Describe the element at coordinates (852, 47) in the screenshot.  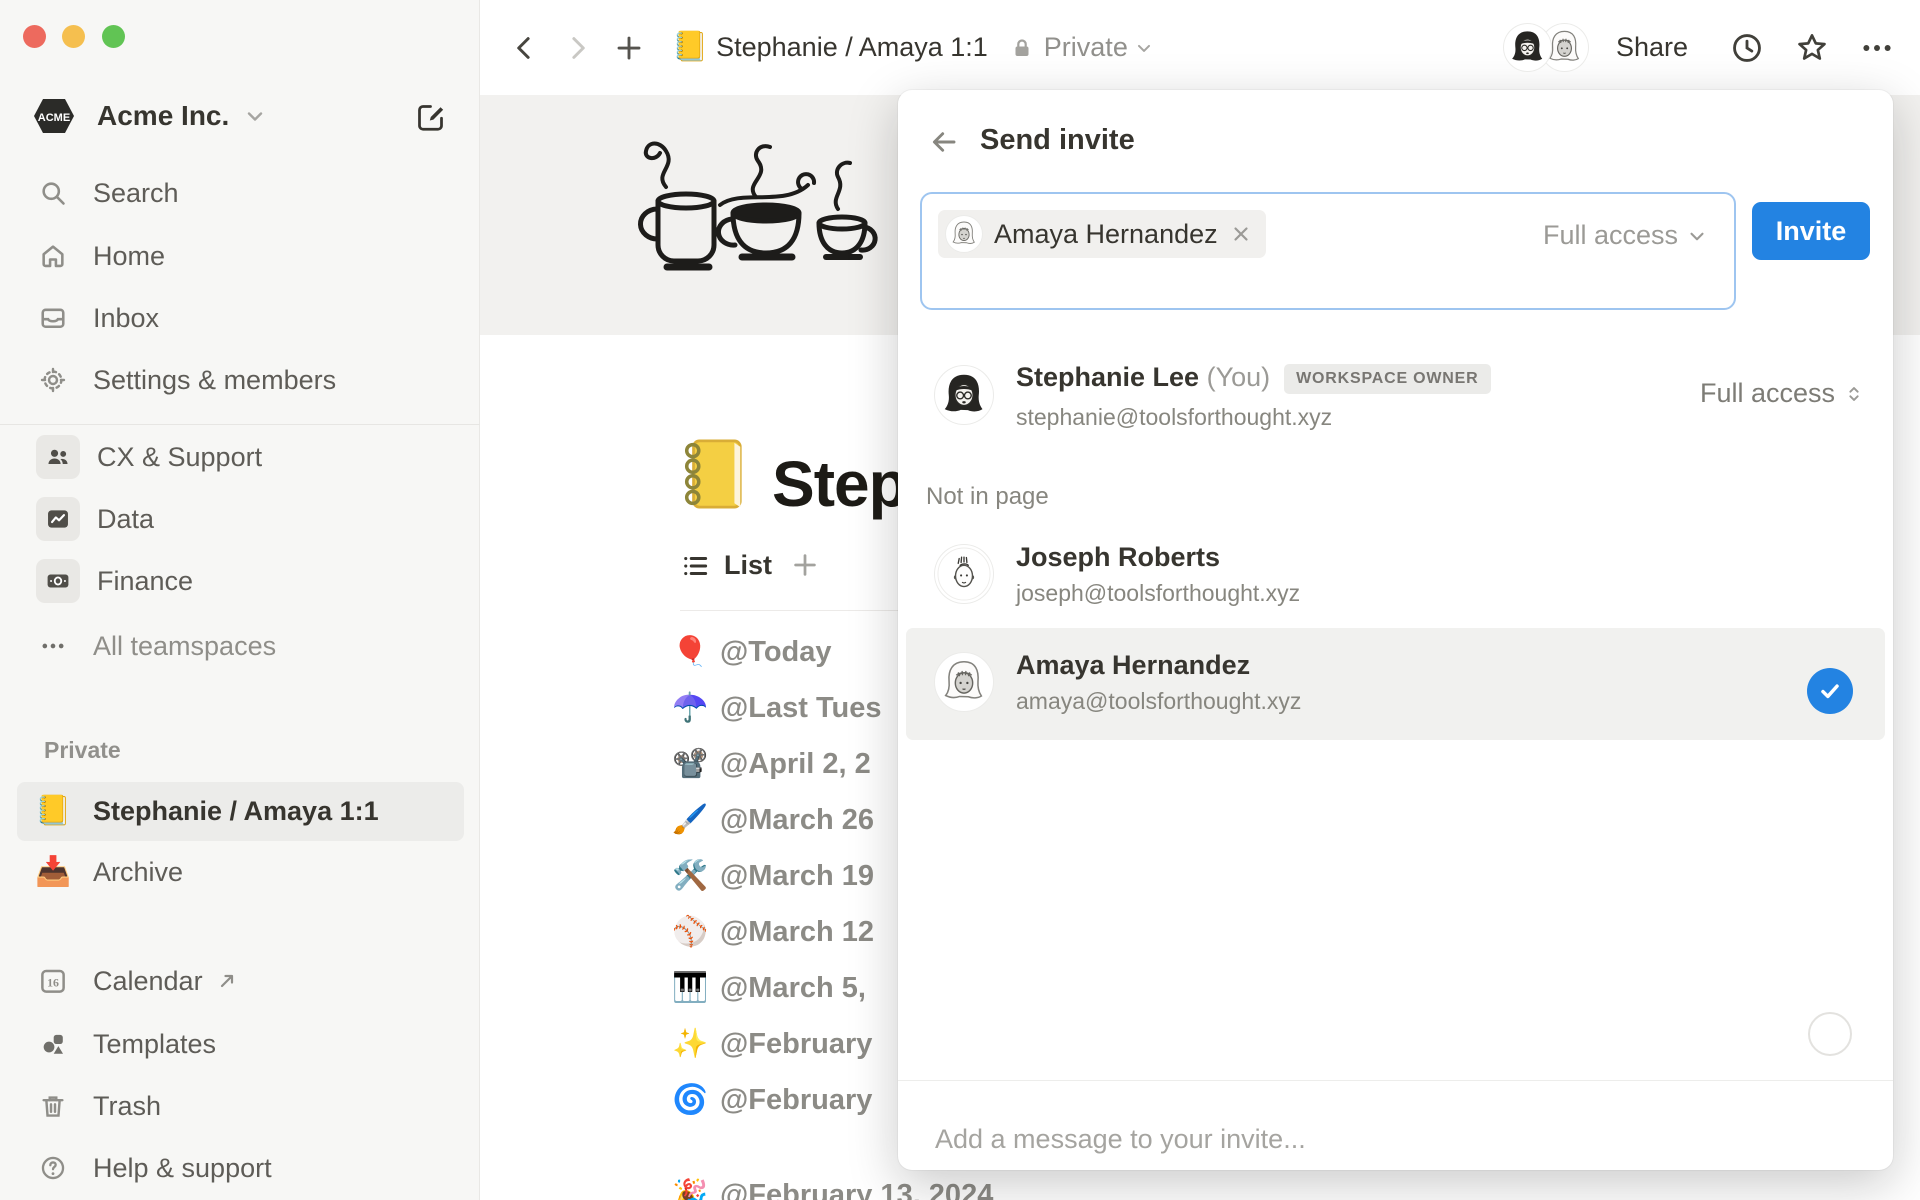
I see `breadcrumb-page-title: Stephanie / Amaya 1:1` at that location.